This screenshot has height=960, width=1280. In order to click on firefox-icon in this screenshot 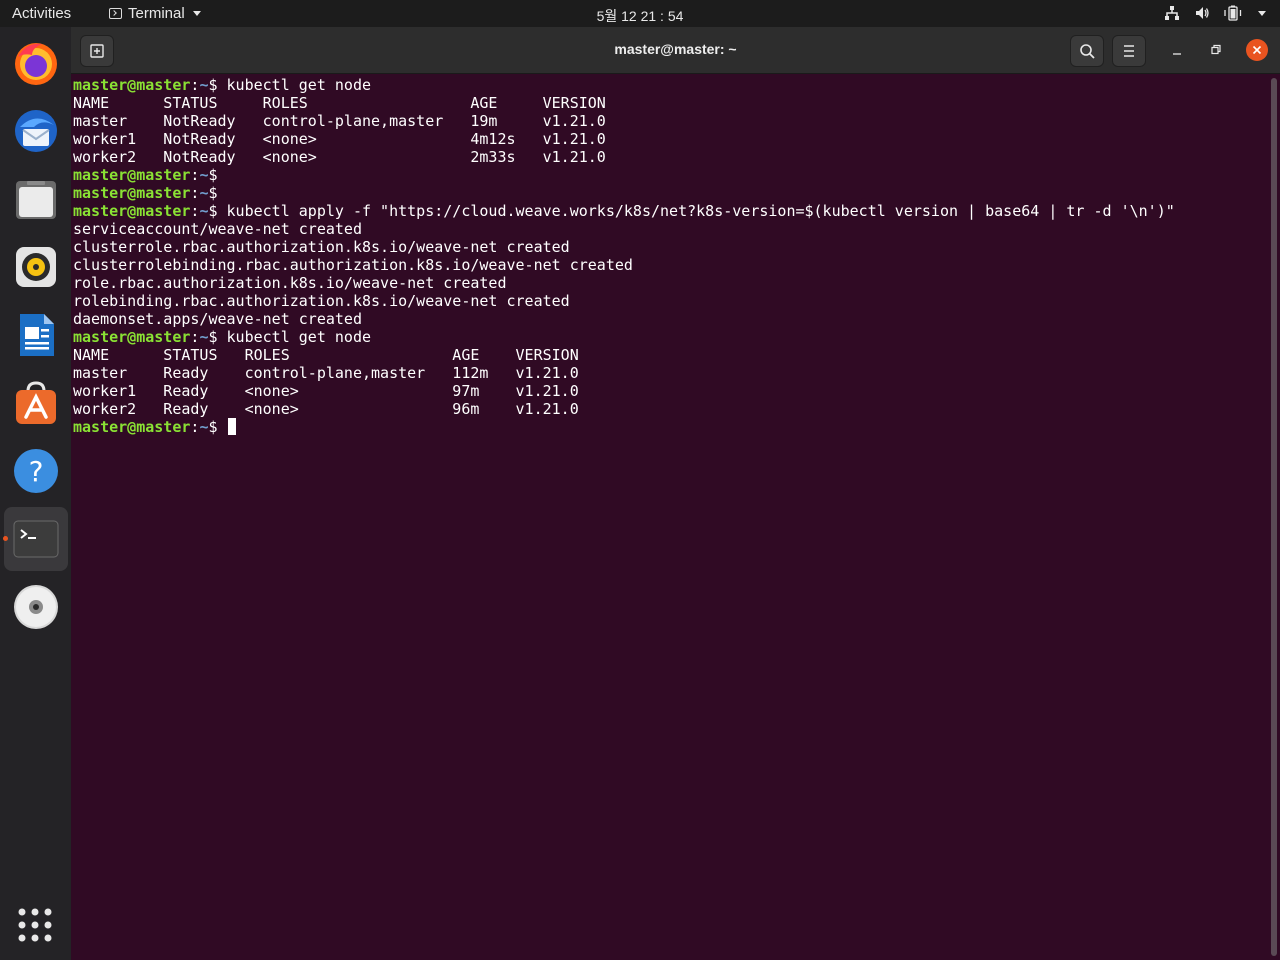, I will do `click(36, 64)`.